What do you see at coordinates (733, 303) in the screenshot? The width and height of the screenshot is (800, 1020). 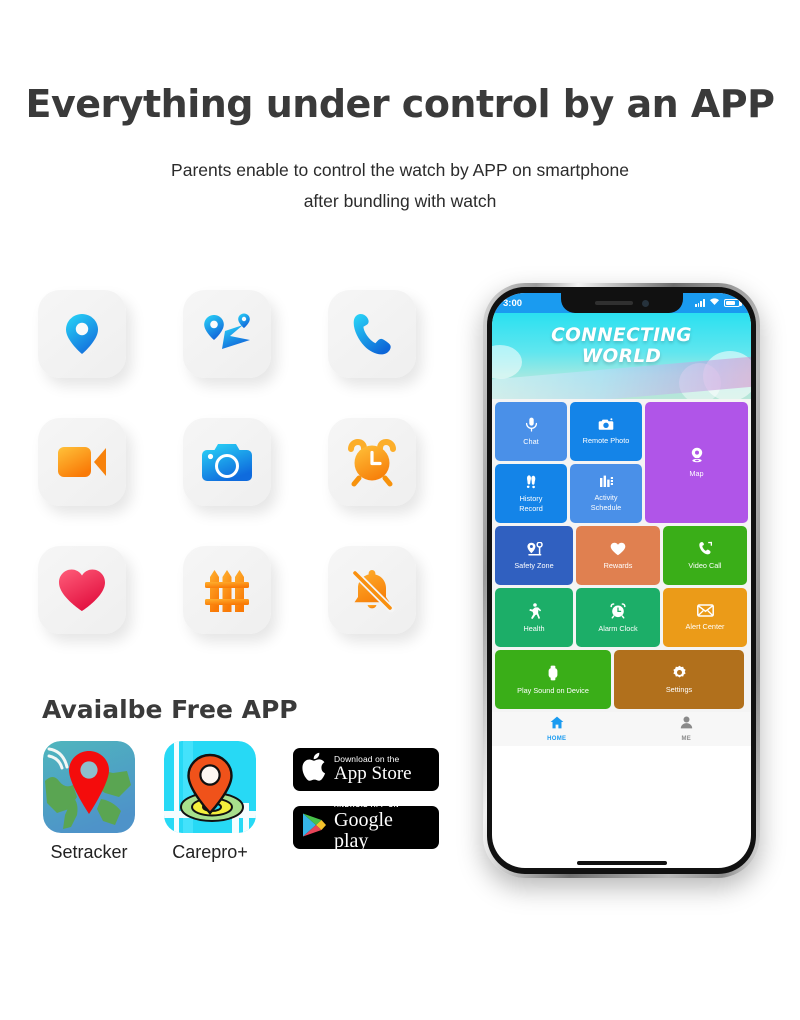 I see `battery-icon` at bounding box center [733, 303].